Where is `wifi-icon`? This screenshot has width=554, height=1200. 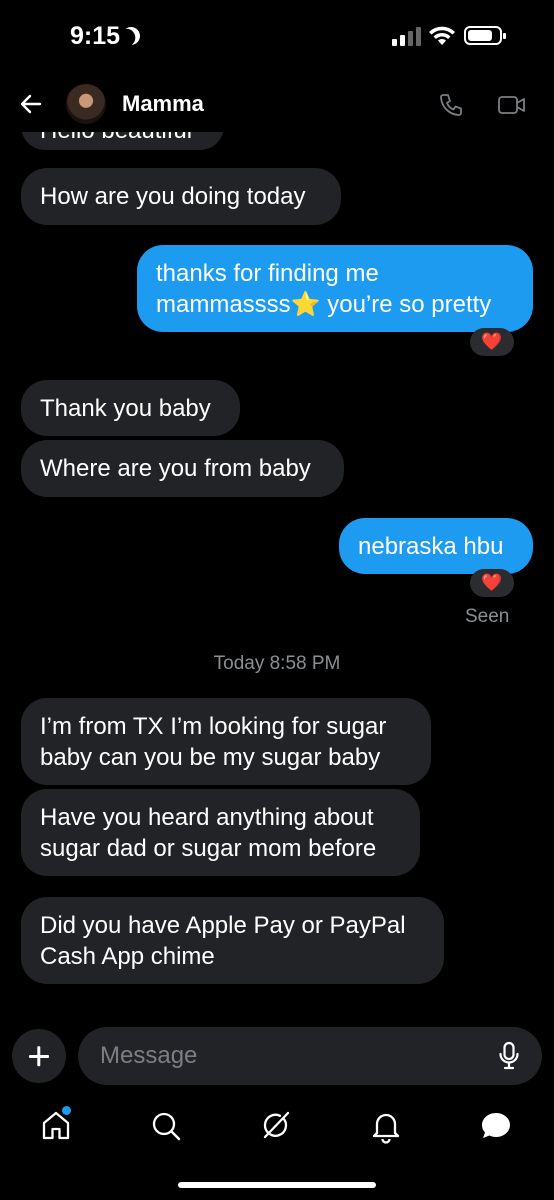 wifi-icon is located at coordinates (442, 35).